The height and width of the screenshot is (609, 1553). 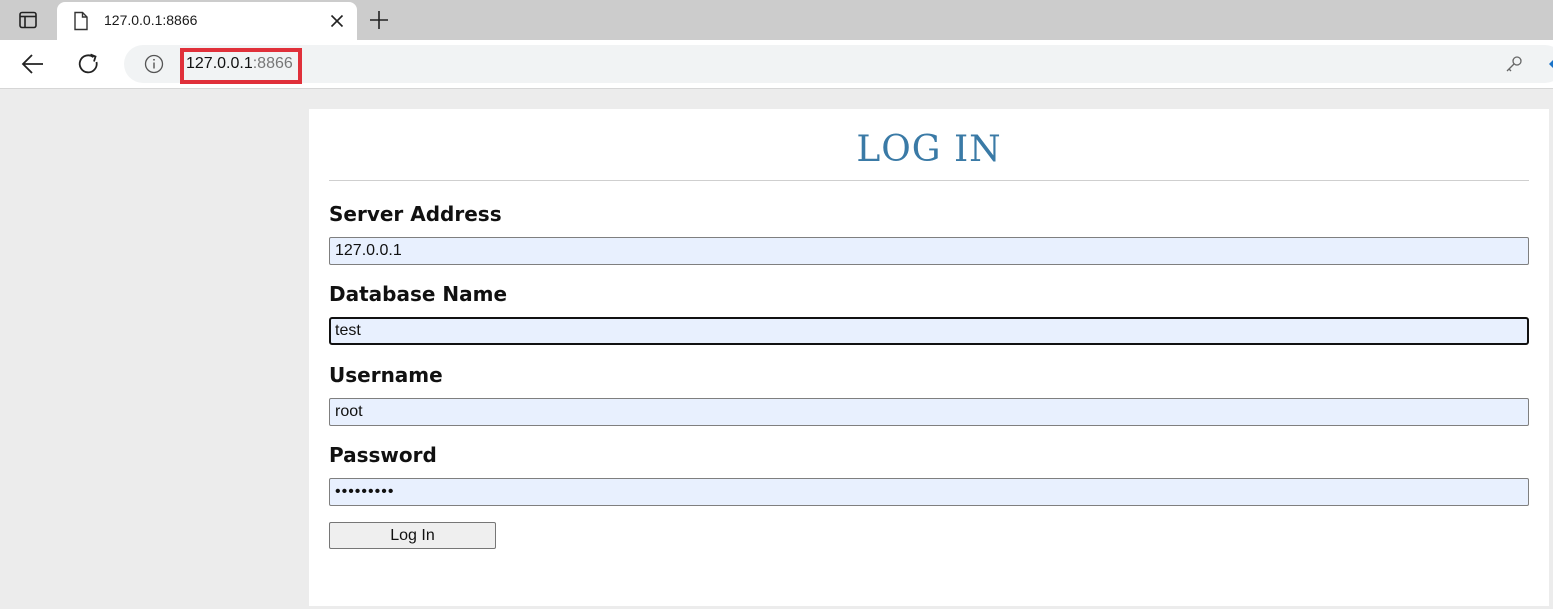 I want to click on reload-icon, so click(x=89, y=64).